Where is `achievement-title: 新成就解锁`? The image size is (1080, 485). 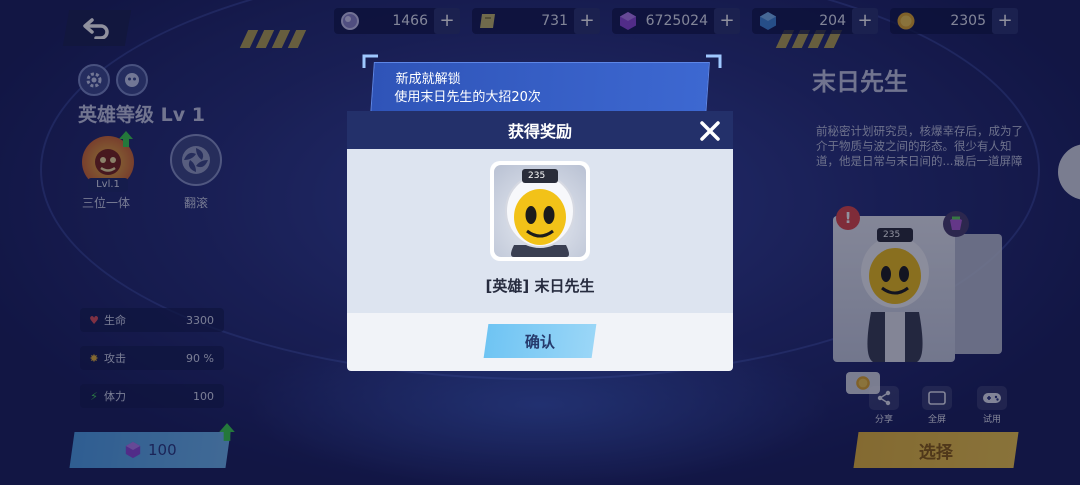 achievement-title: 新成就解锁 is located at coordinates (428, 79).